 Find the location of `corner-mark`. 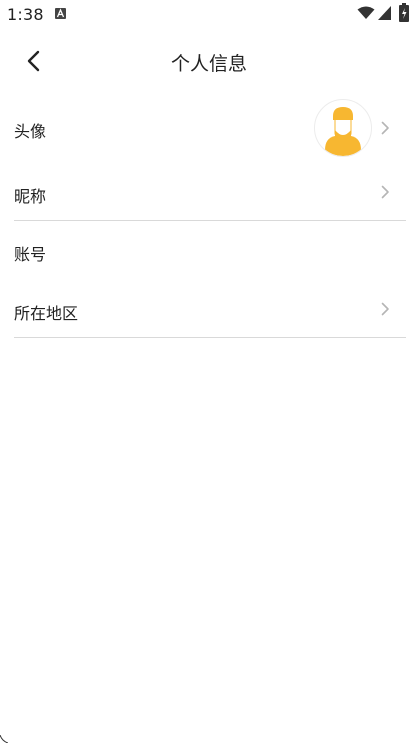

corner-mark is located at coordinates (4, 739).